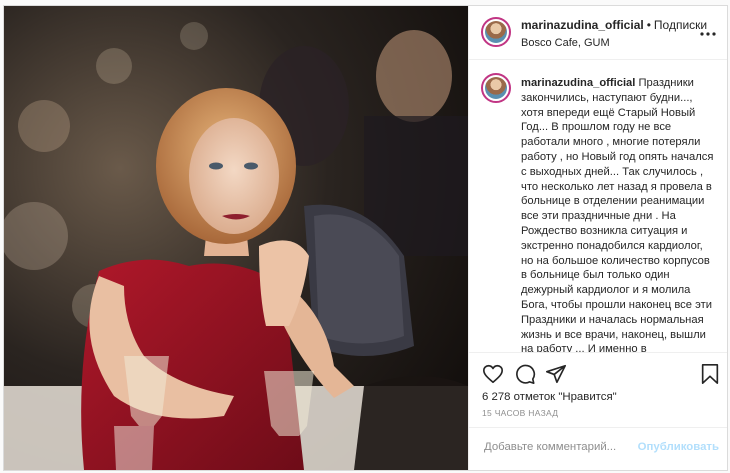 The height and width of the screenshot is (473, 730). I want to click on post-timestamp: 15 ЧАСОВ НАЗАД, so click(520, 413).